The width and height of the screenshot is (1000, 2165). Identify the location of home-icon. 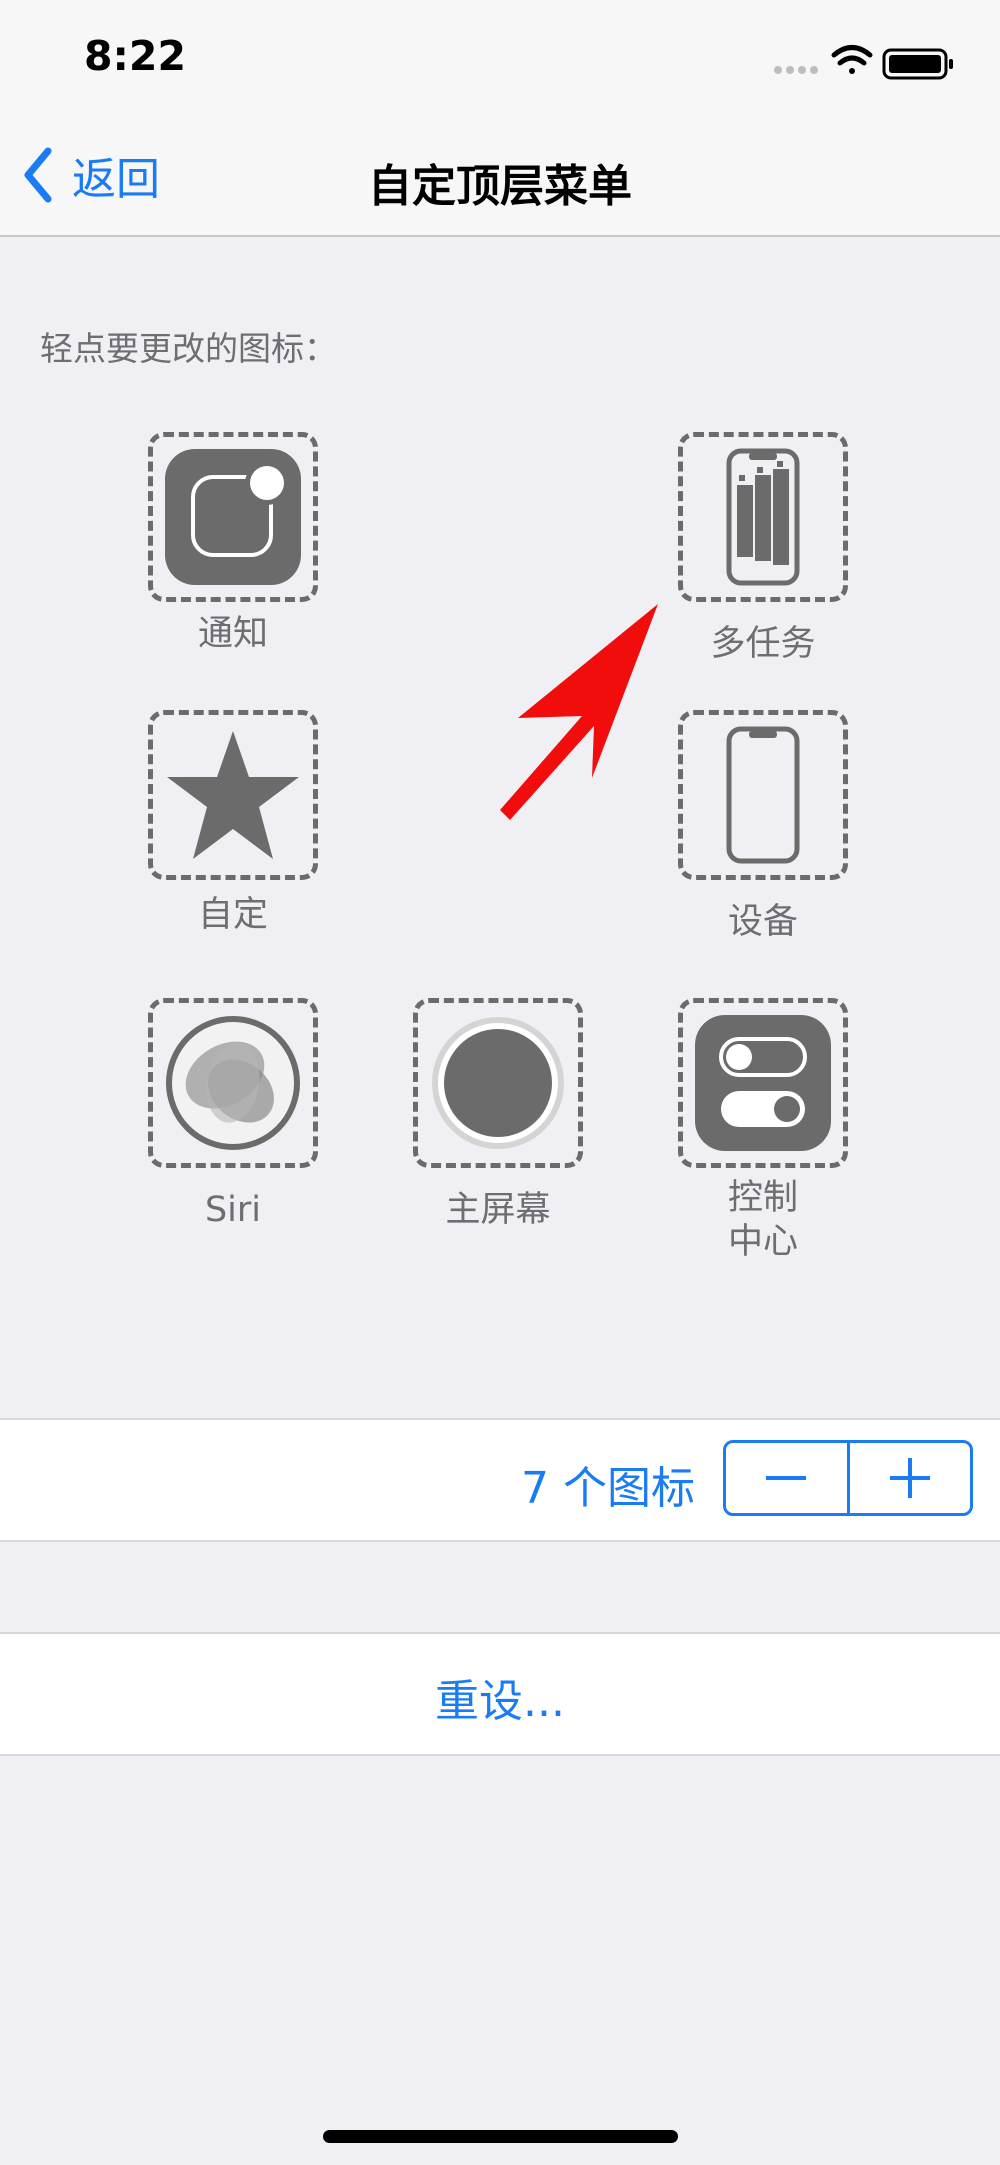
(498, 1083).